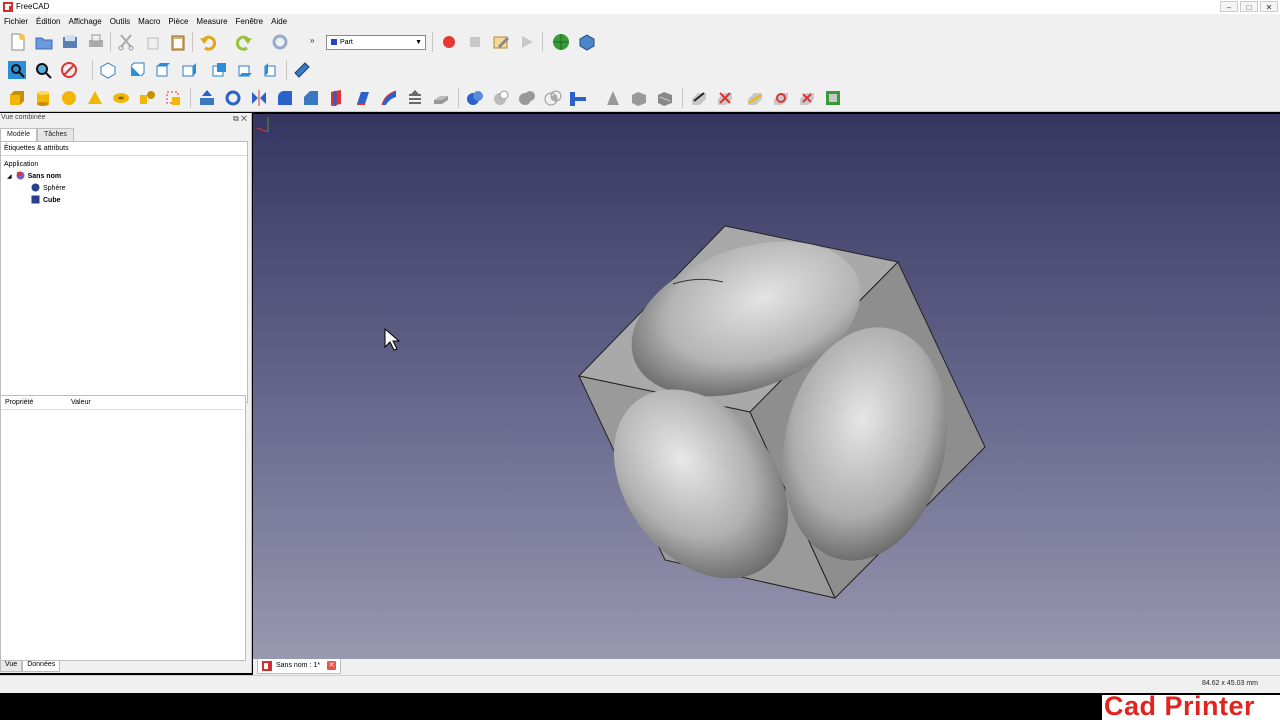  What do you see at coordinates (285, 98) in the screenshot?
I see `fillet-icon` at bounding box center [285, 98].